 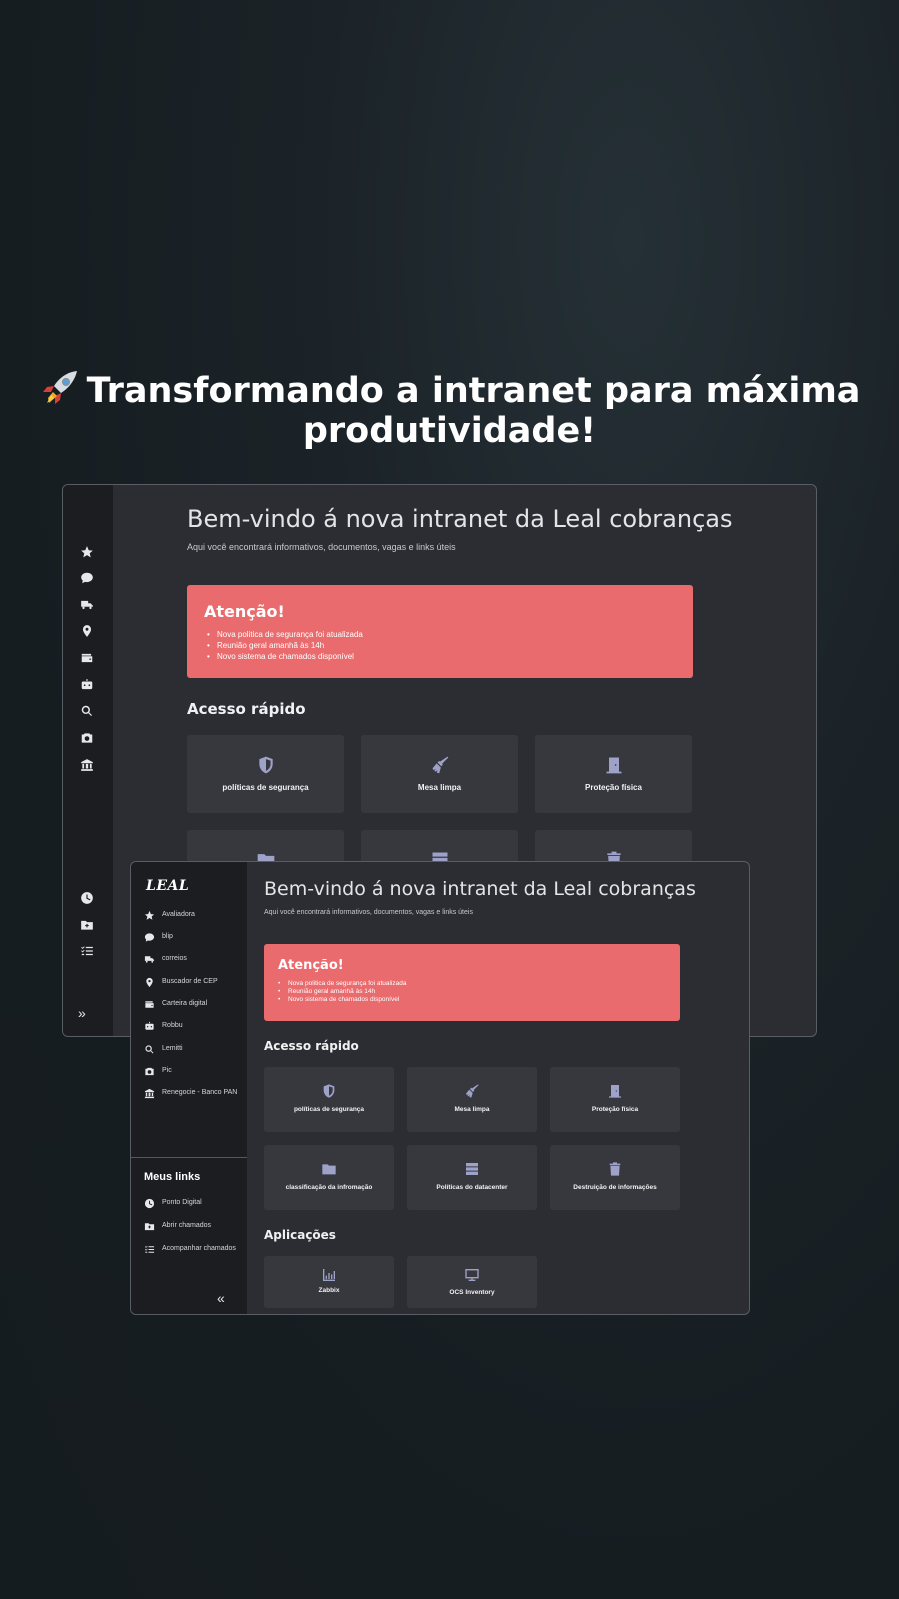 I want to click on door-icon, so click(x=613, y=765).